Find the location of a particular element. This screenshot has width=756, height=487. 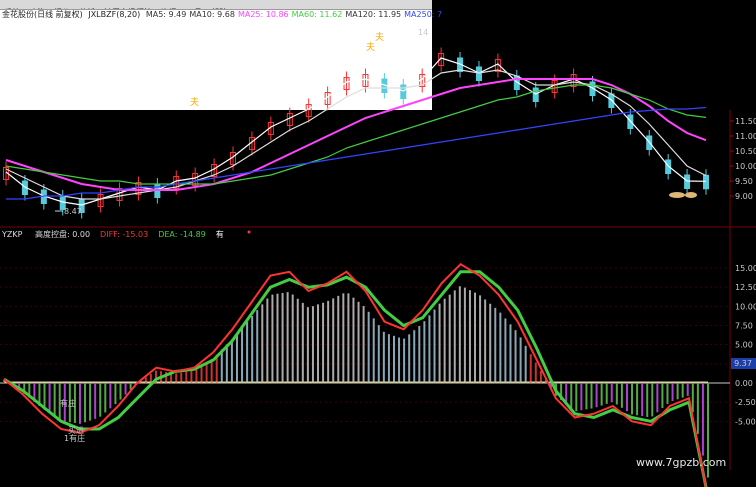

watermark: www.7gpzb.com is located at coordinates (681, 462).